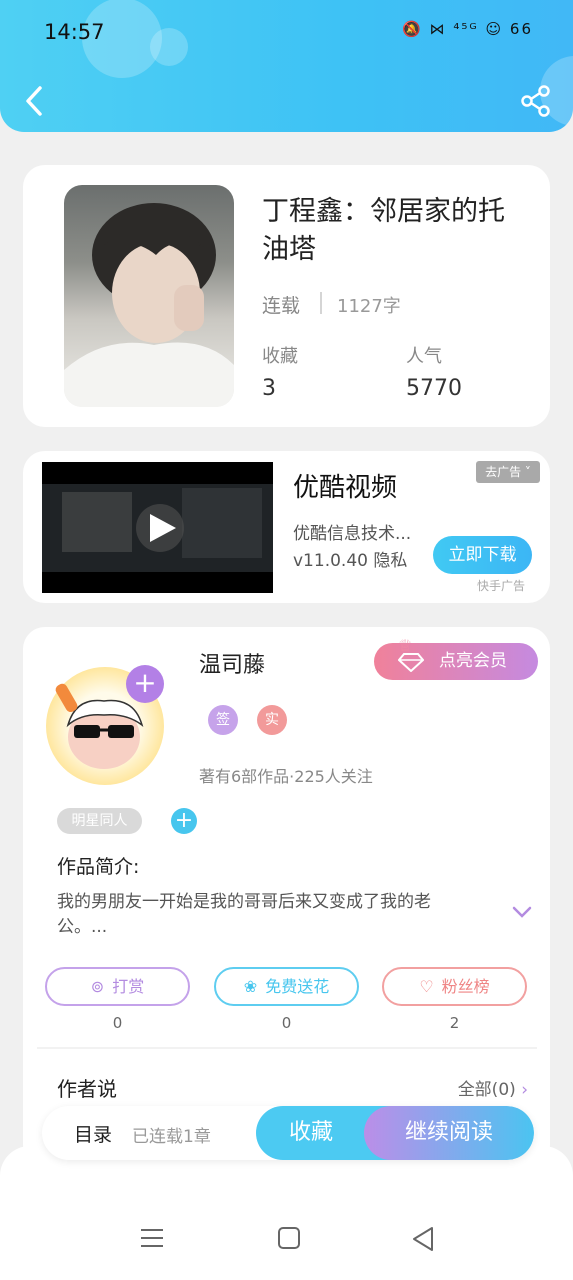  What do you see at coordinates (280, 356) in the screenshot?
I see `favorites-label: 收藏` at bounding box center [280, 356].